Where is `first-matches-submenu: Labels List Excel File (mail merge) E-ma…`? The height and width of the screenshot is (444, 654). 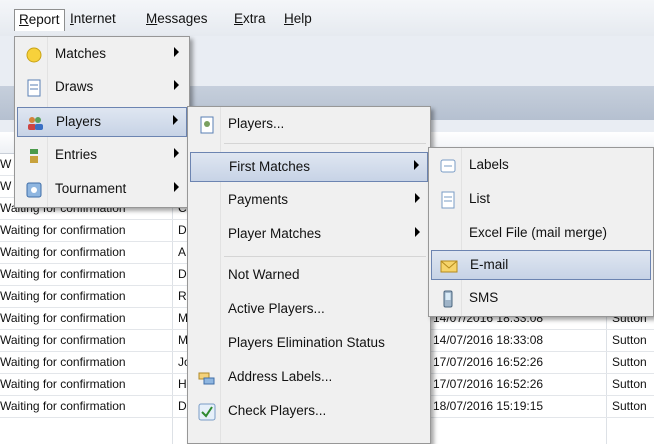 first-matches-submenu: Labels List Excel File (mail merge) E-ma… is located at coordinates (541, 232).